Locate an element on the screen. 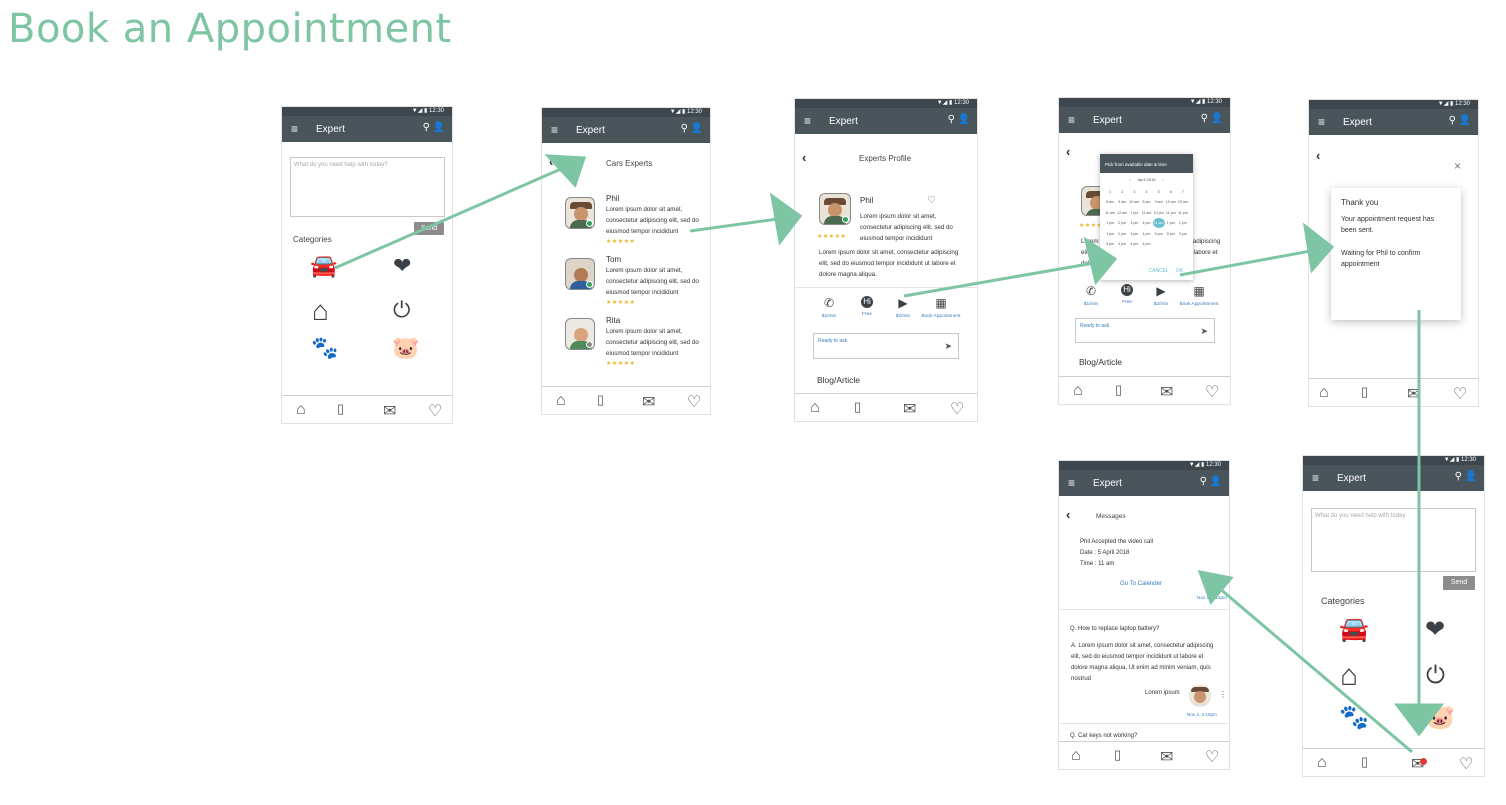 Image resolution: width=1506 pixels, height=805 pixels. pets-icon: 🐾 is located at coordinates (1354, 718).